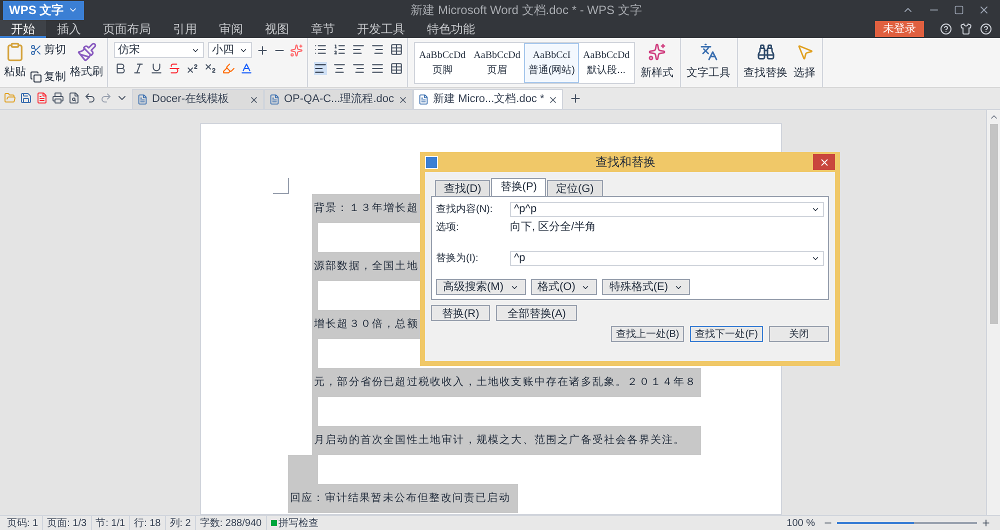 This screenshot has width=1000, height=530. Describe the element at coordinates (48, 50) in the screenshot. I see `cut-button: 剪切` at that location.